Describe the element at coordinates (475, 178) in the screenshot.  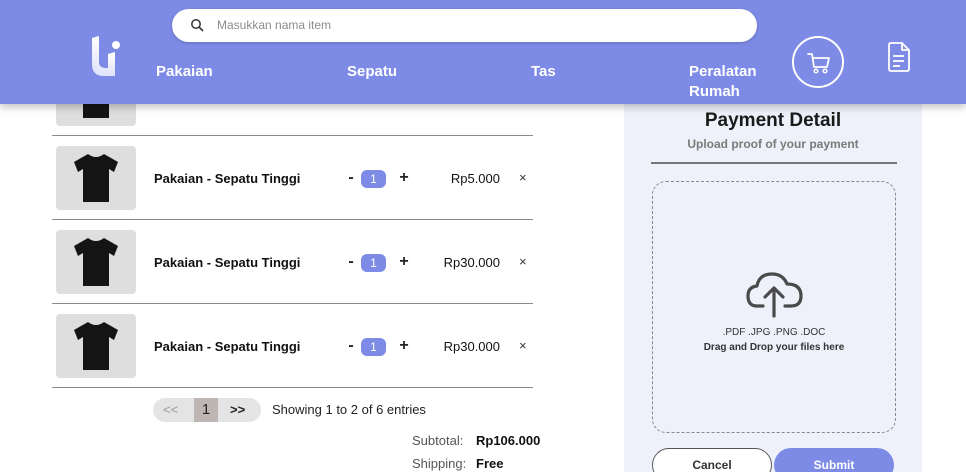
I see `product-price: Rp5.000` at that location.